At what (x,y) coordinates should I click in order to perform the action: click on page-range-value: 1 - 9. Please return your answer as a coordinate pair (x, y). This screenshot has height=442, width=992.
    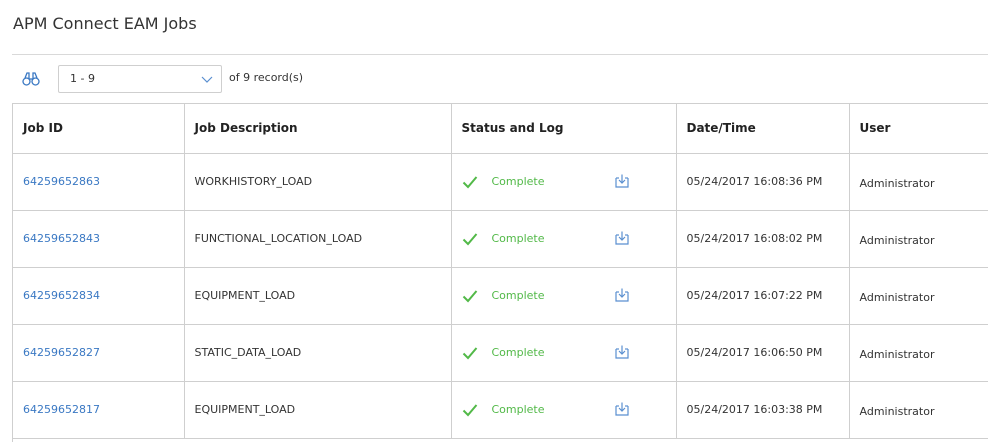
    Looking at the image, I should click on (82, 78).